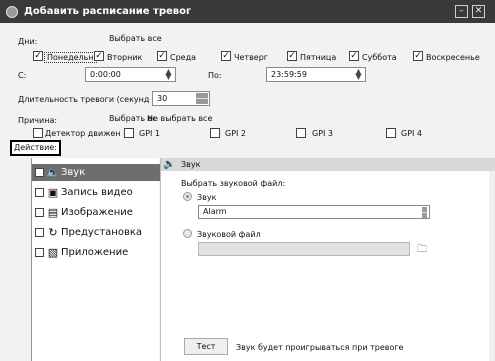  What do you see at coordinates (453, 57) in the screenshot?
I see `day-label: Воскресенье` at bounding box center [453, 57].